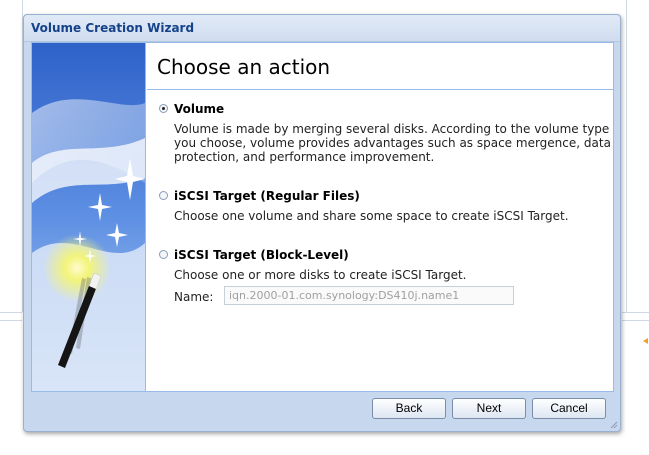 This screenshot has width=649, height=455. I want to click on heading-divider, so click(380, 89).